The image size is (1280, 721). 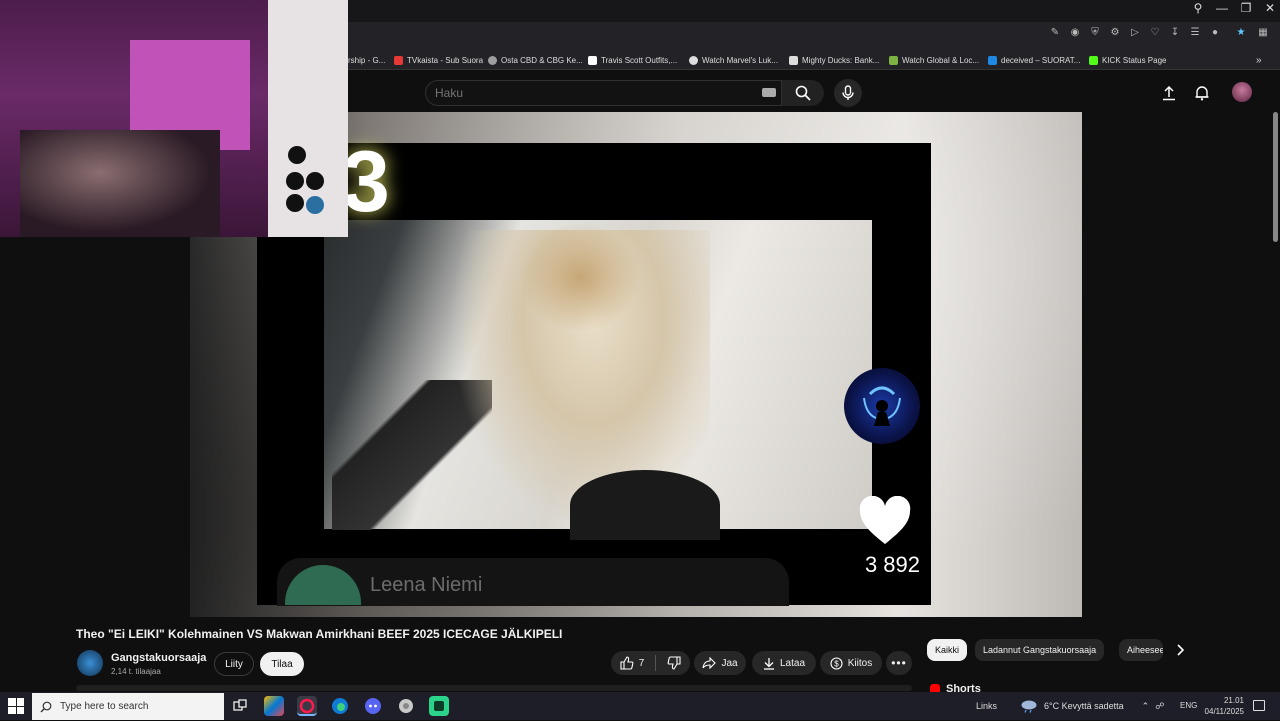 What do you see at coordinates (1146, 706) in the screenshot?
I see `chevron-up-icon: ⌃` at bounding box center [1146, 706].